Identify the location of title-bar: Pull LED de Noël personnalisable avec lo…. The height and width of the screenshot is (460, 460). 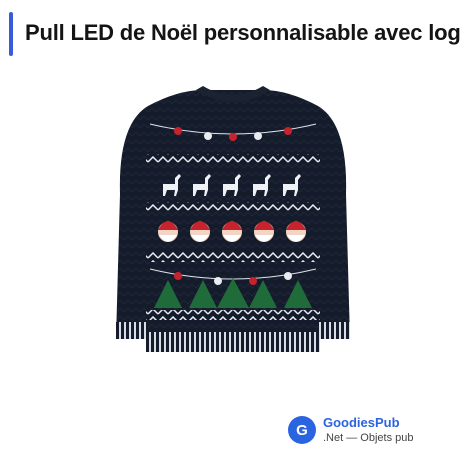
(230, 34).